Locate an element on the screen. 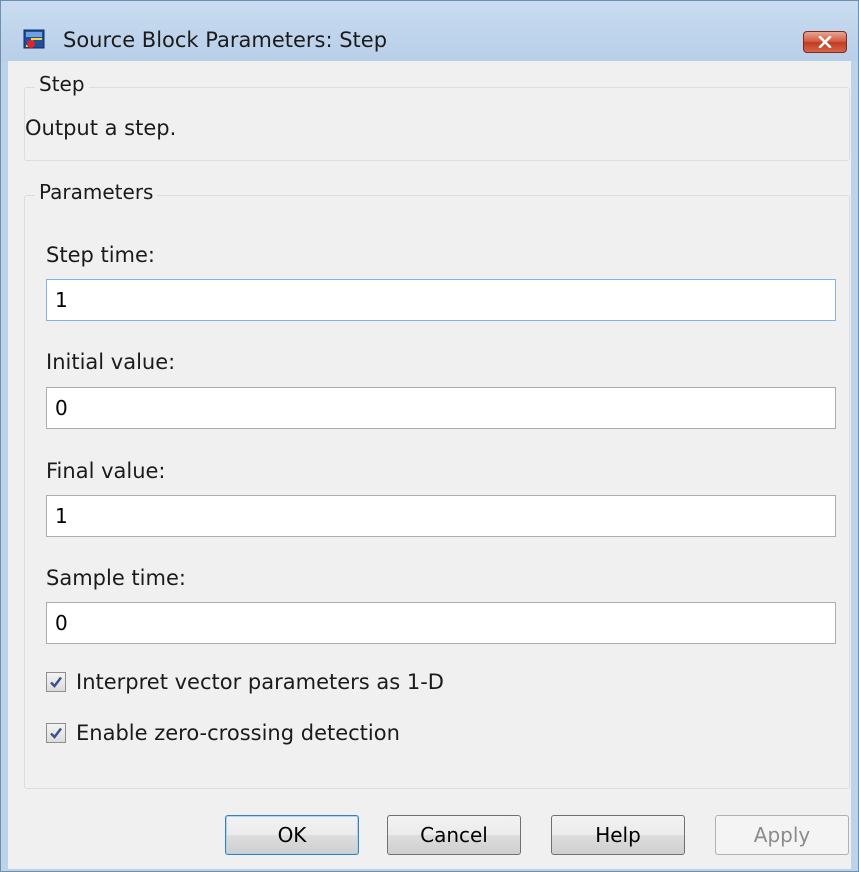 The width and height of the screenshot is (859, 872). zero-crossing-checkbox: Enable zero-crossing detection is located at coordinates (223, 733).